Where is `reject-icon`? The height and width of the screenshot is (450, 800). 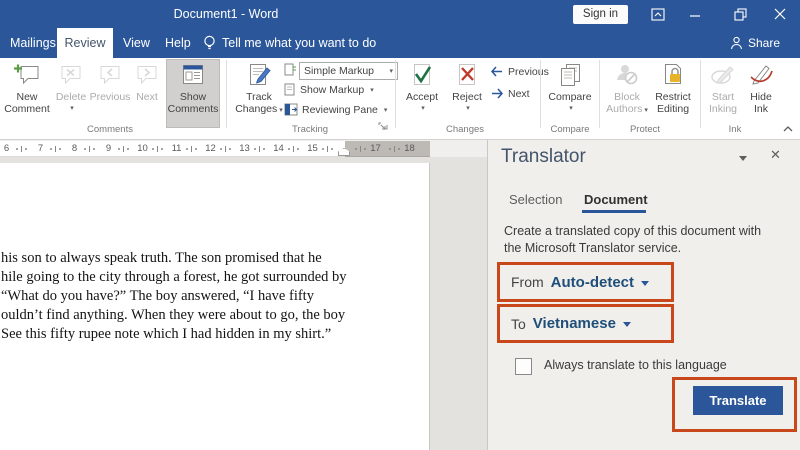
reject-icon is located at coordinates (467, 77).